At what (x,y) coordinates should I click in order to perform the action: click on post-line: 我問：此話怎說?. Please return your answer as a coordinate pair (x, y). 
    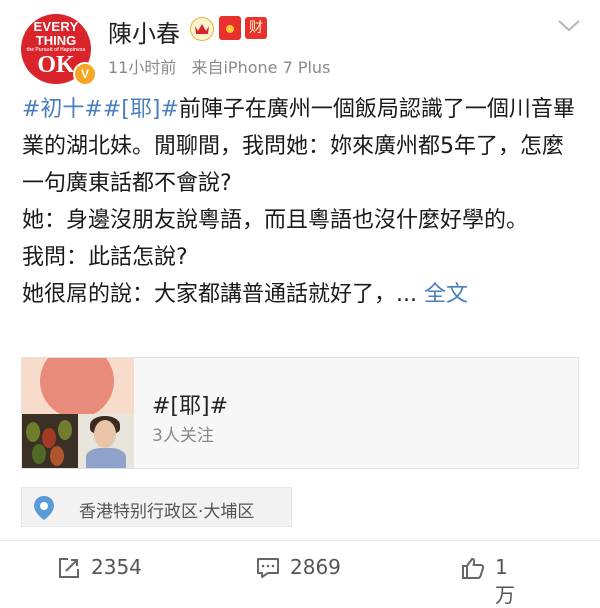
    Looking at the image, I should click on (105, 257).